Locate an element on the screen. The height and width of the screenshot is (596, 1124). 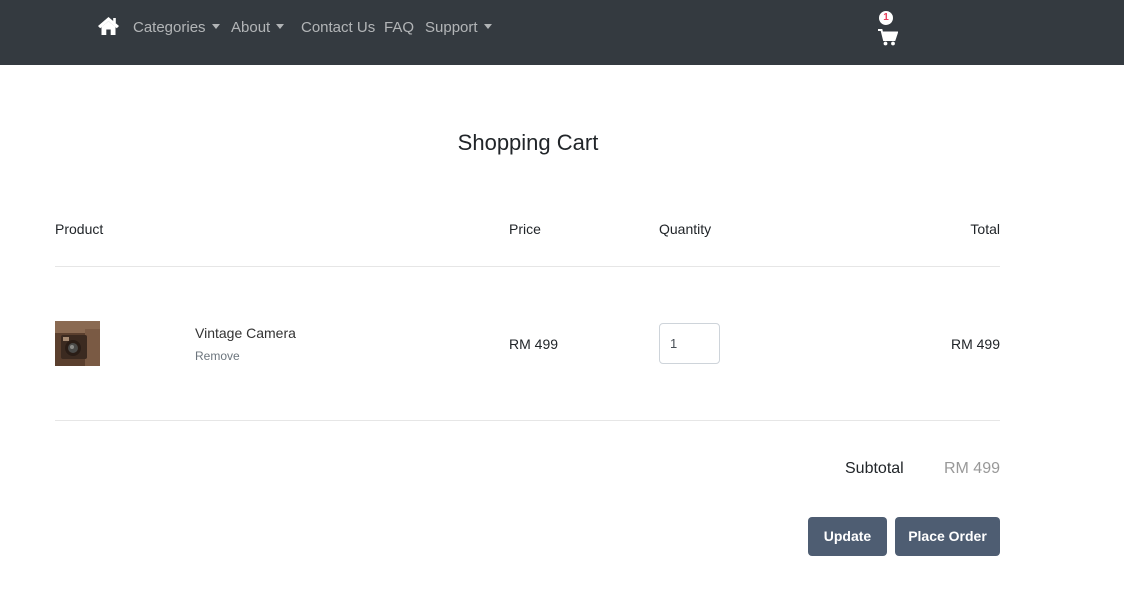
subtotal-value: RM 499 is located at coordinates (971, 468).